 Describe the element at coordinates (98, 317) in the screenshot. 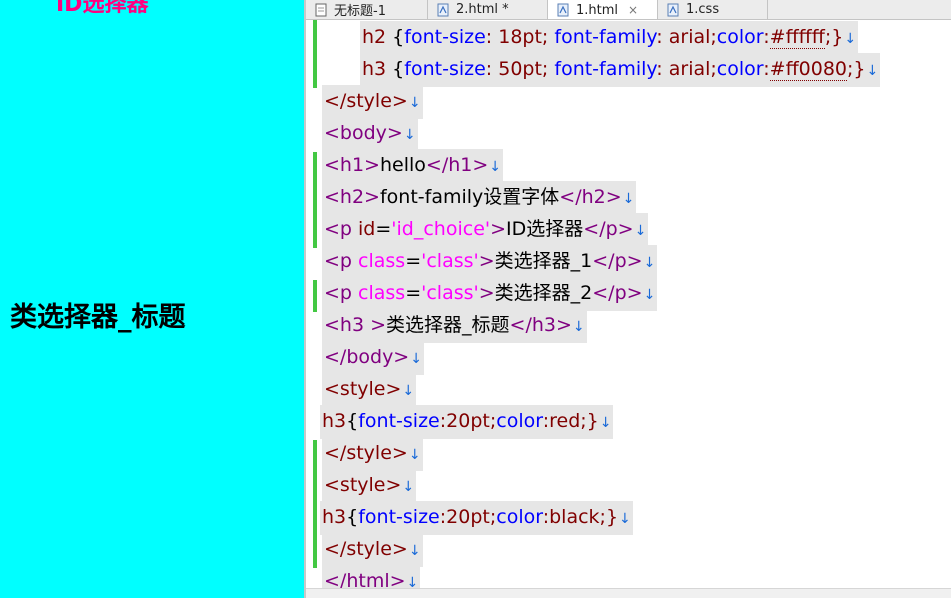

I see `preview-heading-h3: 类选择器_标题` at that location.